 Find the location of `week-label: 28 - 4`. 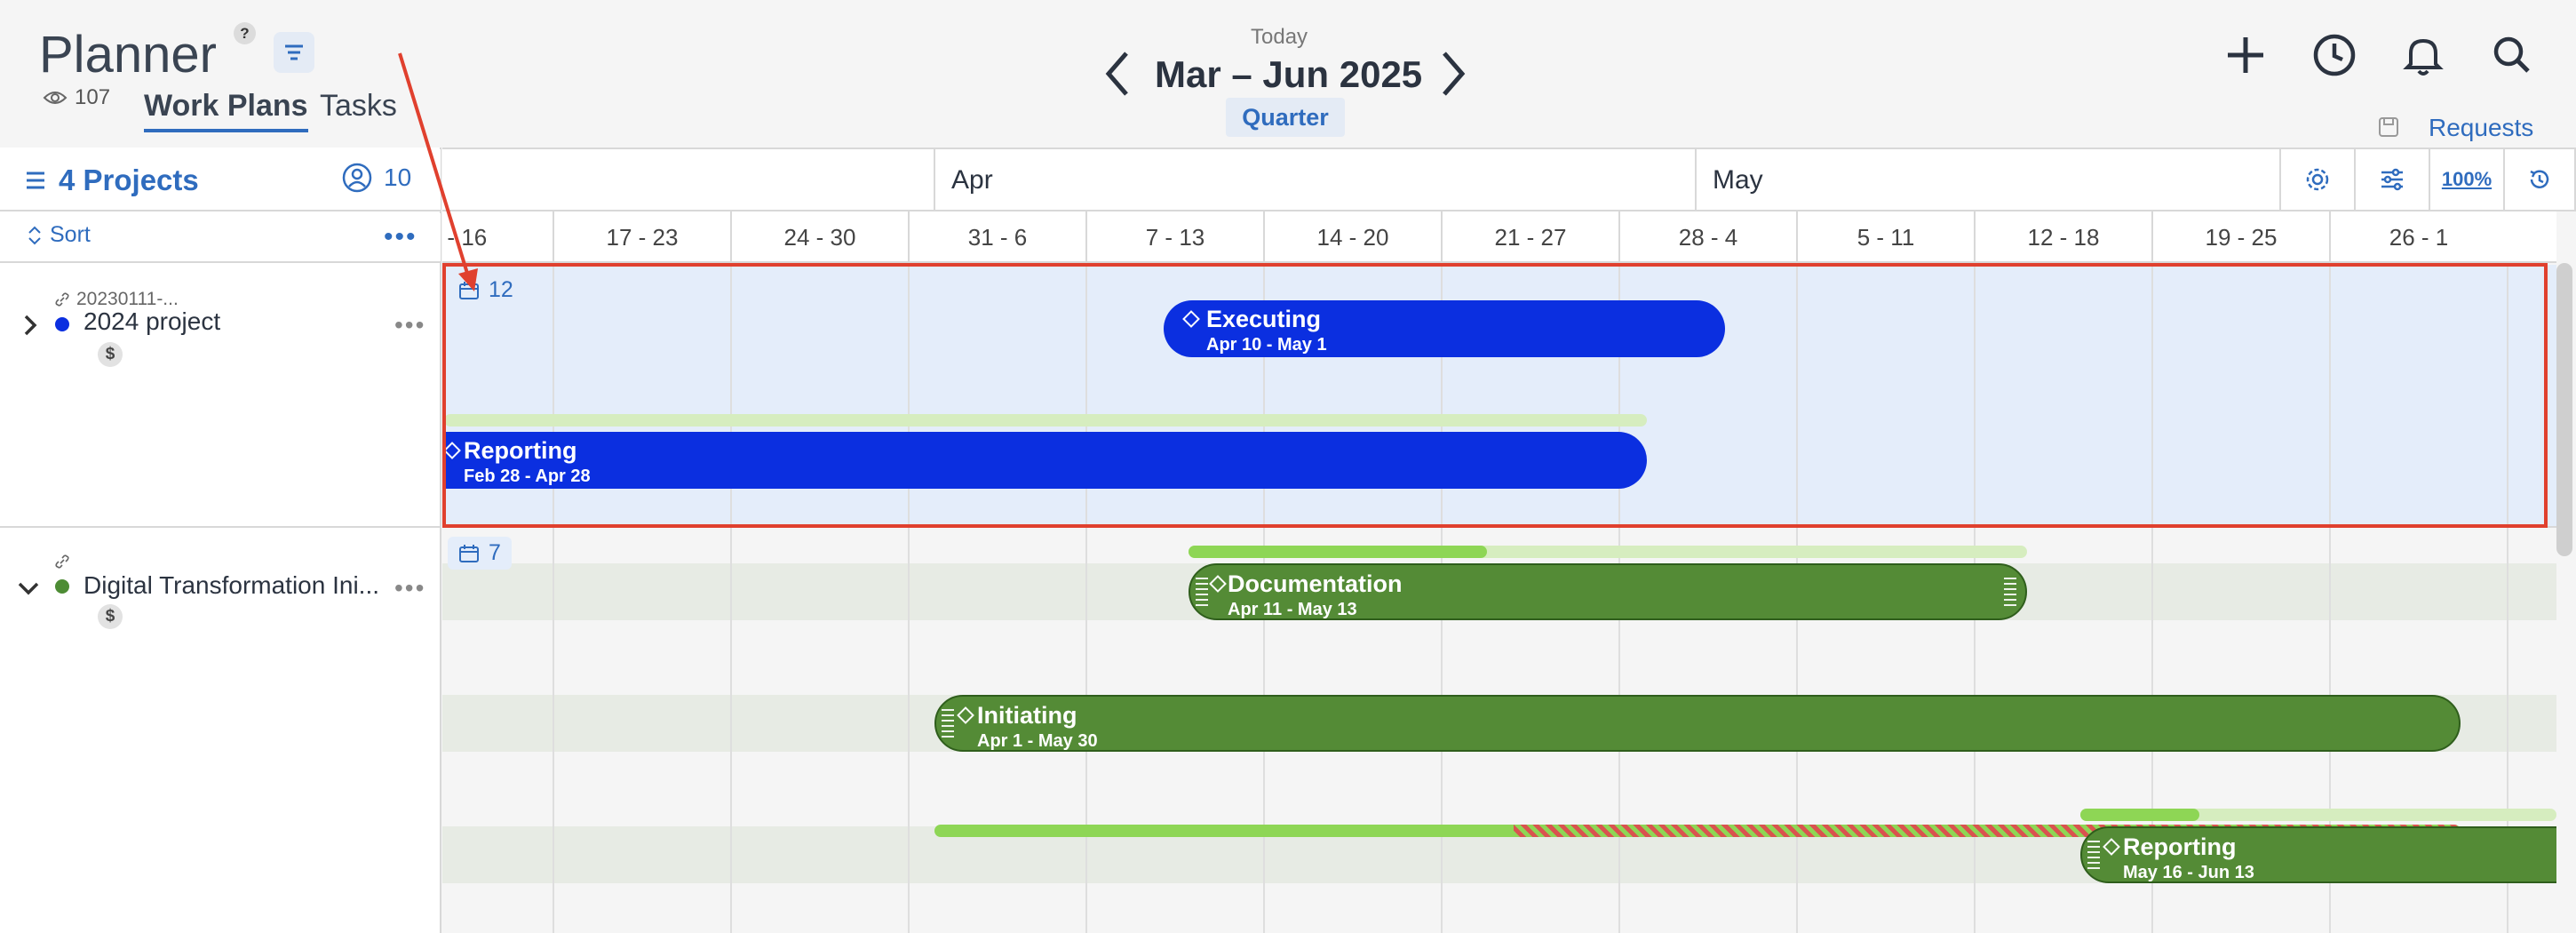

week-label: 28 - 4 is located at coordinates (1707, 237).